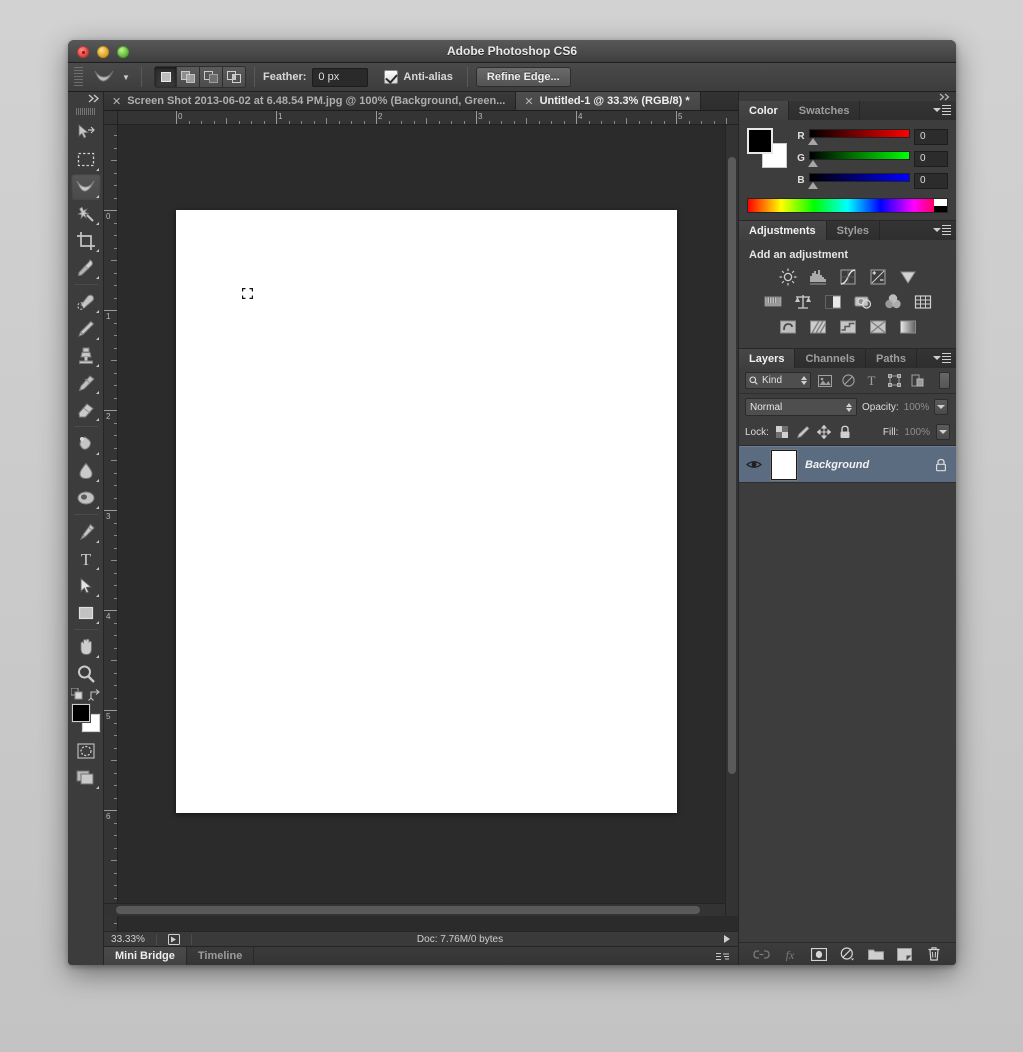 This screenshot has height=1052, width=1023. I want to click on foreground-color-swatch, so click(80, 713).